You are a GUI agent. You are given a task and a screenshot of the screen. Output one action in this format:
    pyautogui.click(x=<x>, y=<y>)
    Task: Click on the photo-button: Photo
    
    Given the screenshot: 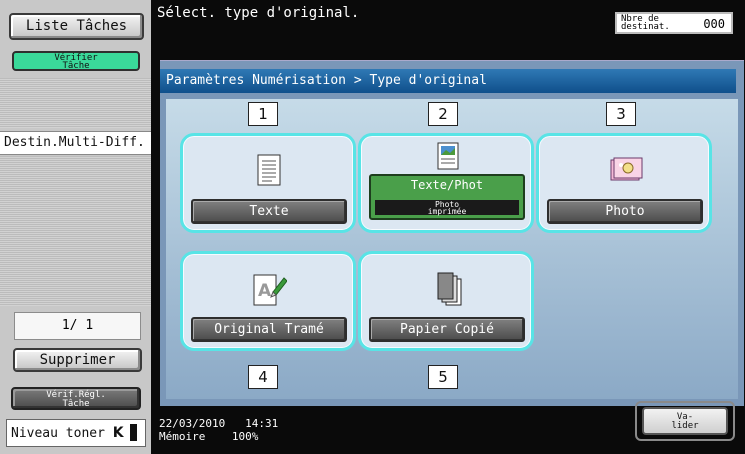 What is the action you would take?
    pyautogui.click(x=625, y=211)
    